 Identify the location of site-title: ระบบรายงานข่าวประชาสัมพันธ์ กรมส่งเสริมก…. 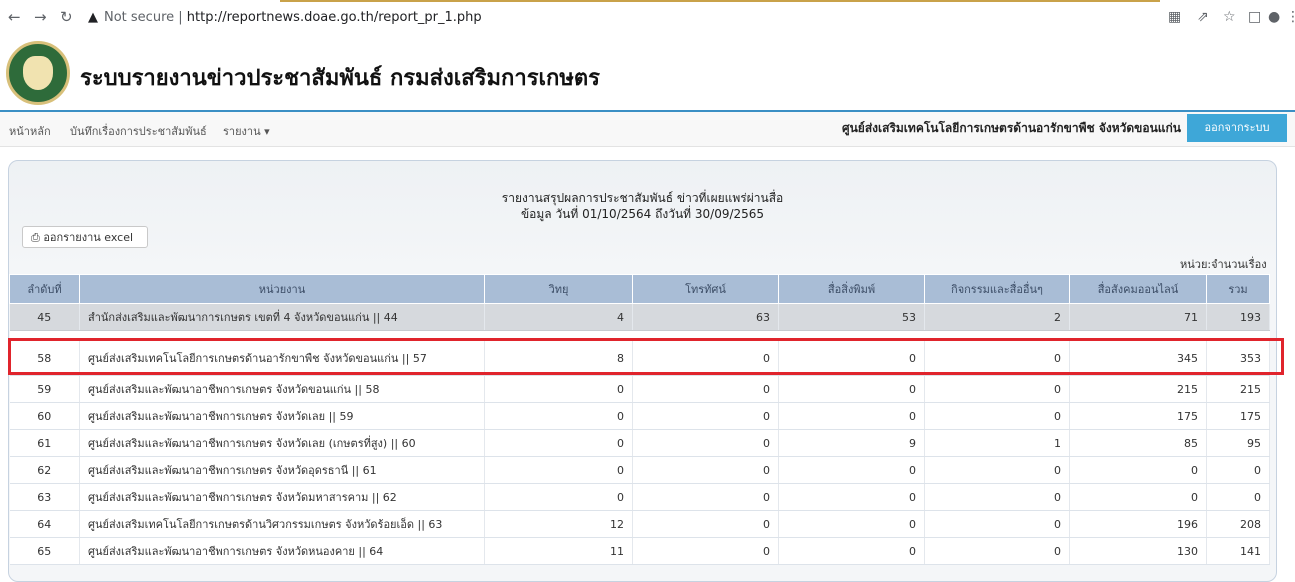
(340, 78).